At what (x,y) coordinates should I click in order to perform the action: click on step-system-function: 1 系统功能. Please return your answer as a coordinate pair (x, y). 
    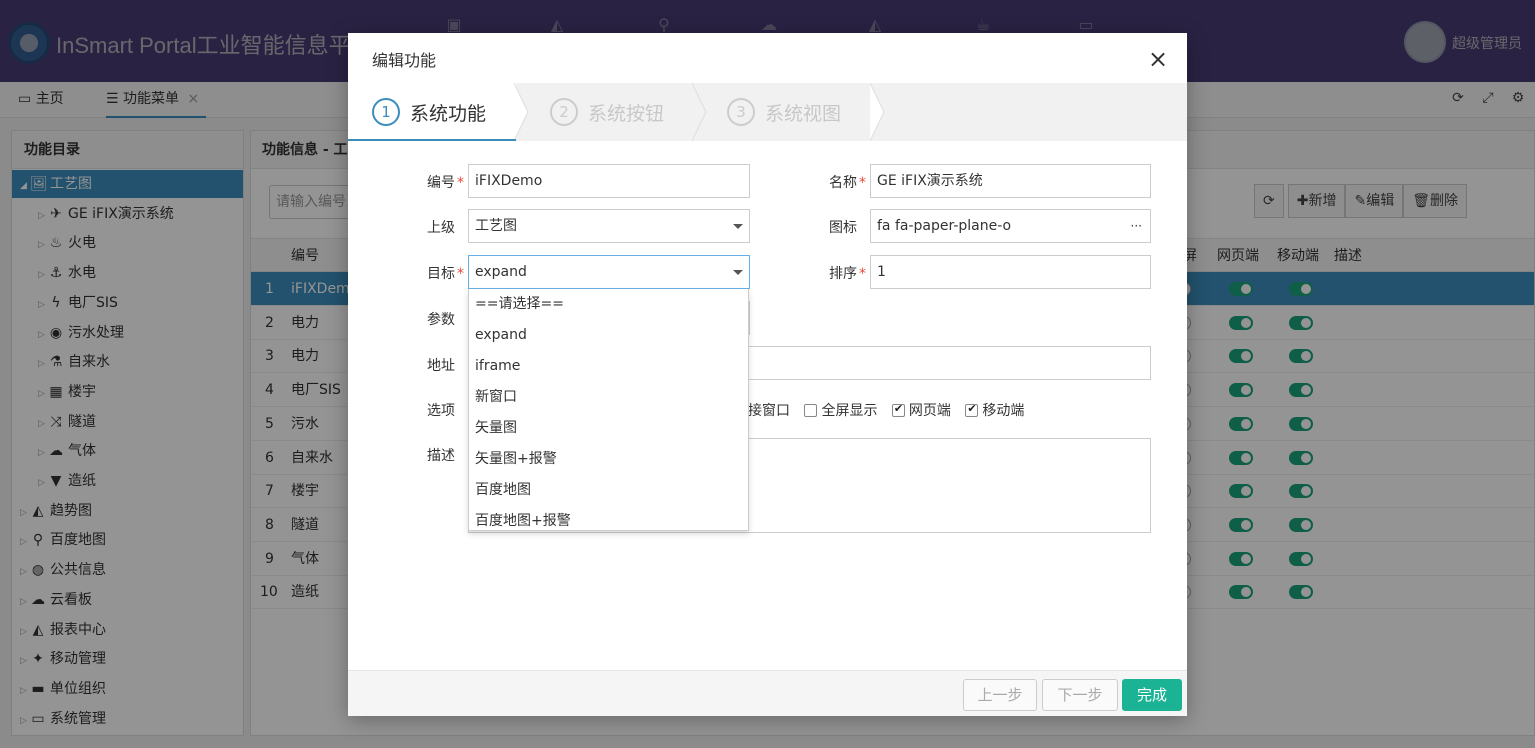
    Looking at the image, I should click on (429, 112).